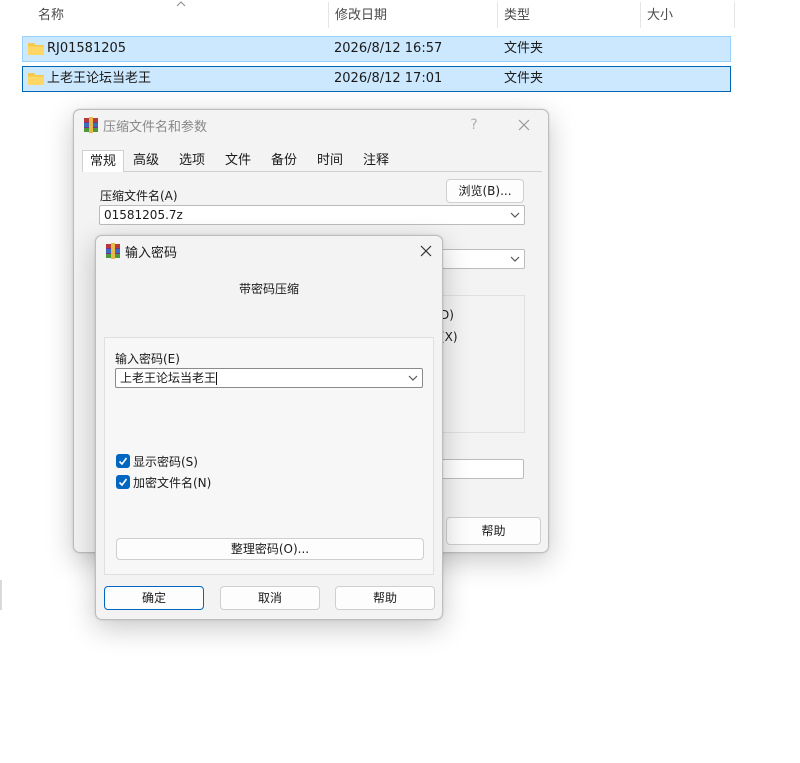 The image size is (800, 763). I want to click on archive-filename-value: 01581205.7z, so click(143, 215).